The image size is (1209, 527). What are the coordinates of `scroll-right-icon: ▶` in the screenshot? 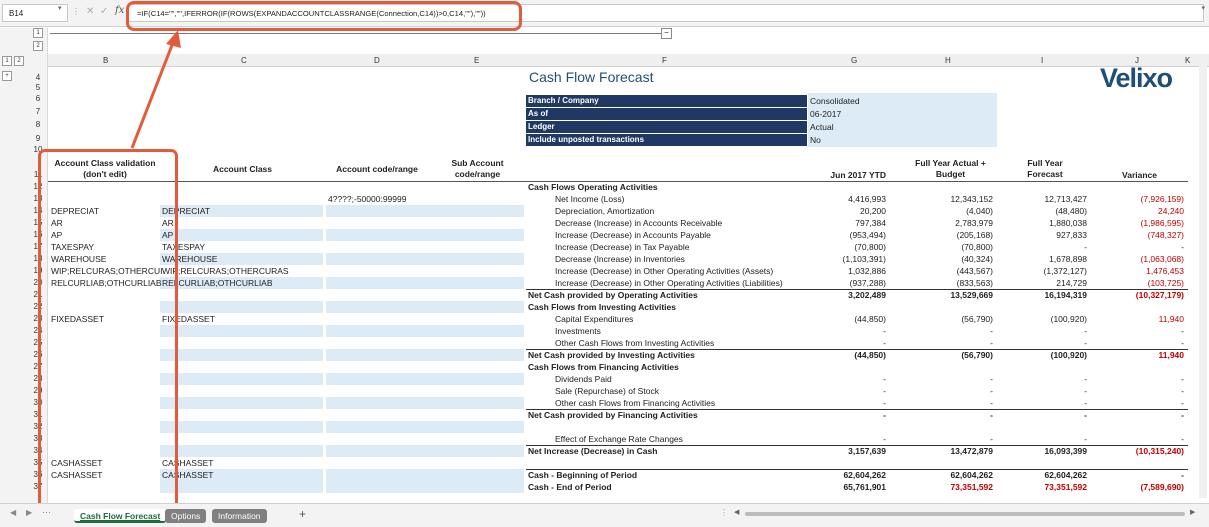 It's located at (1192, 512).